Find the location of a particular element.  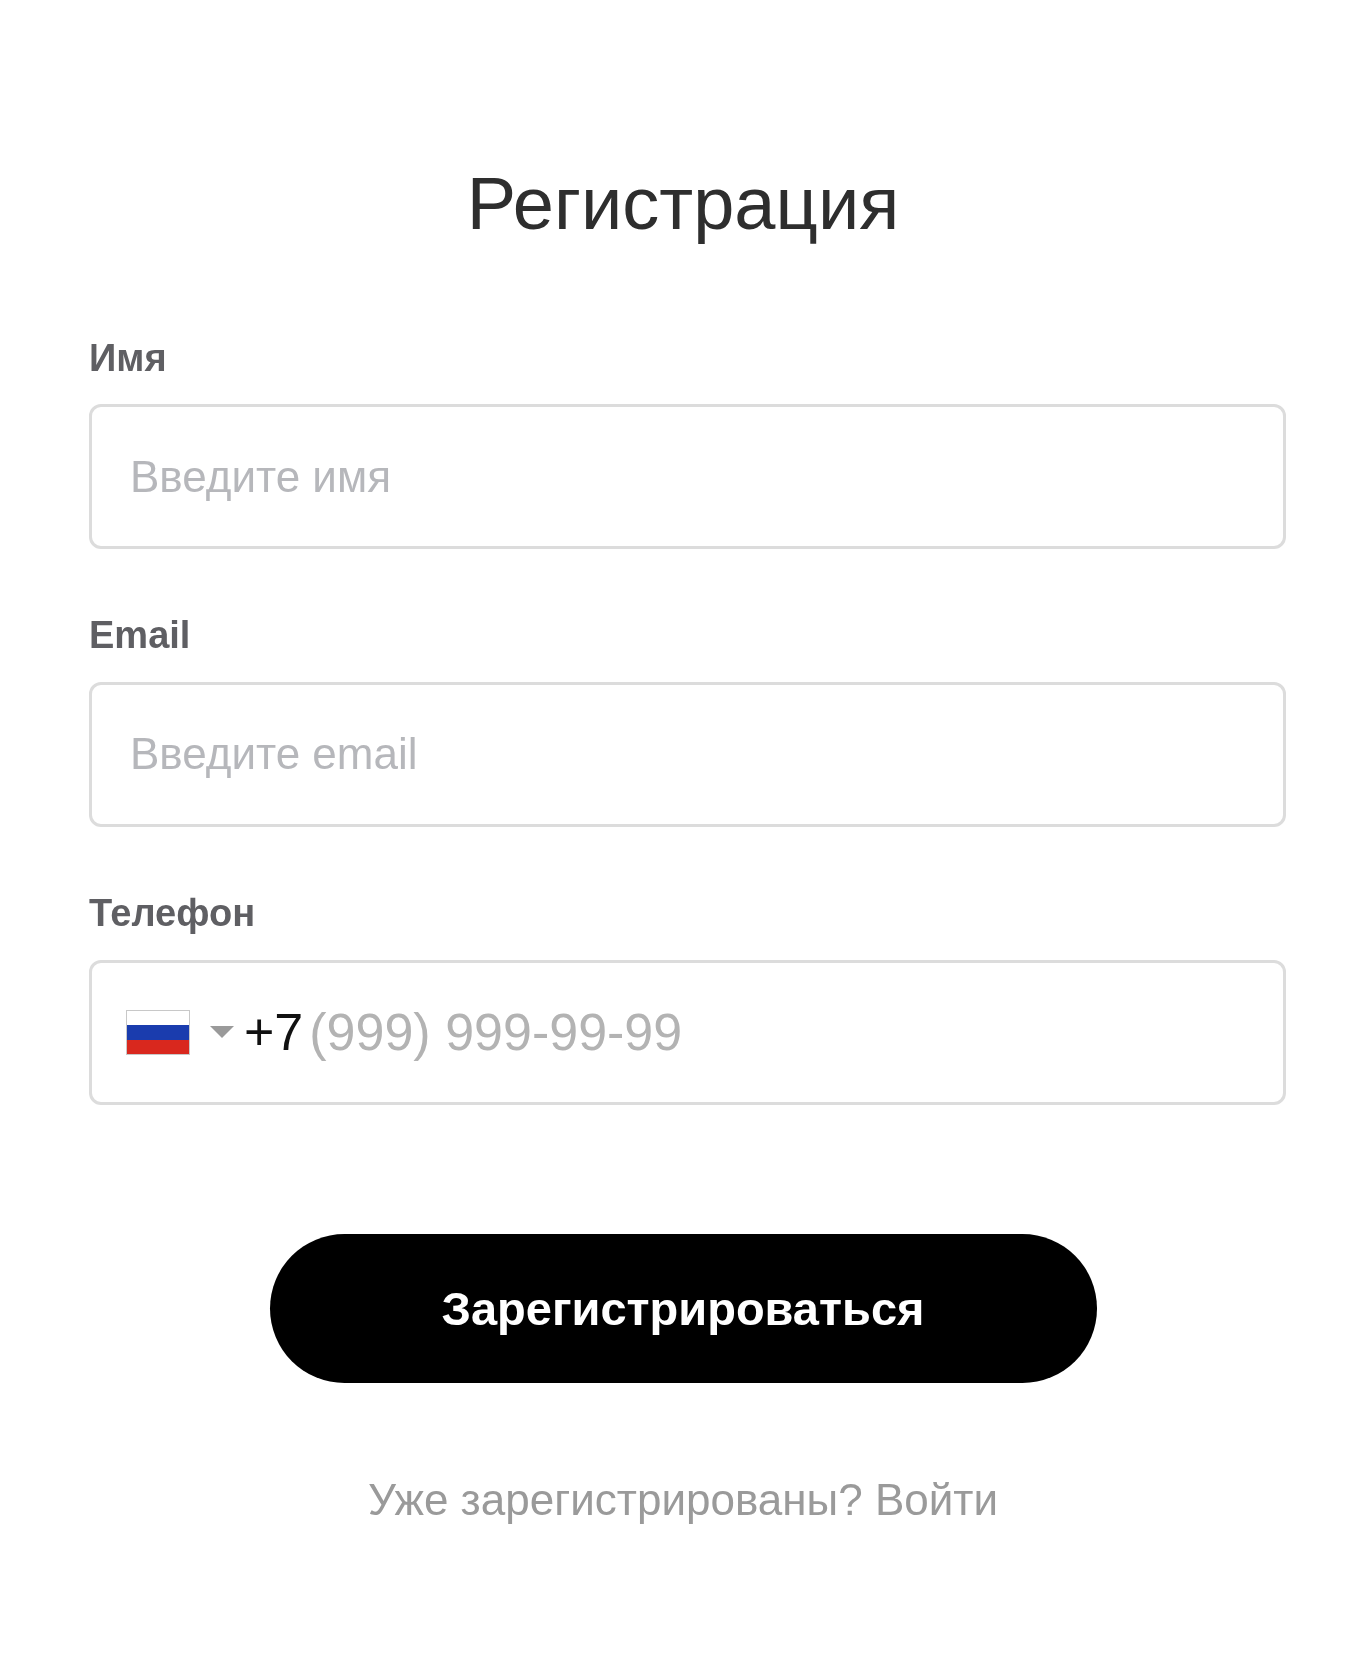

page-title: Регистрация is located at coordinates (683, 204).